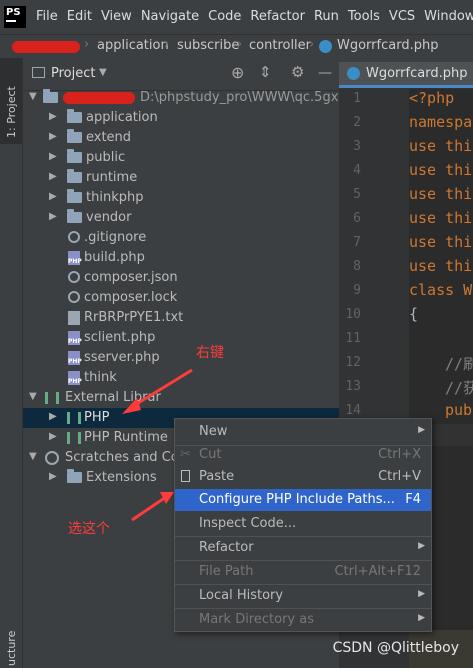  I want to click on watermark: CSDN @Qlittleboy, so click(395, 648).